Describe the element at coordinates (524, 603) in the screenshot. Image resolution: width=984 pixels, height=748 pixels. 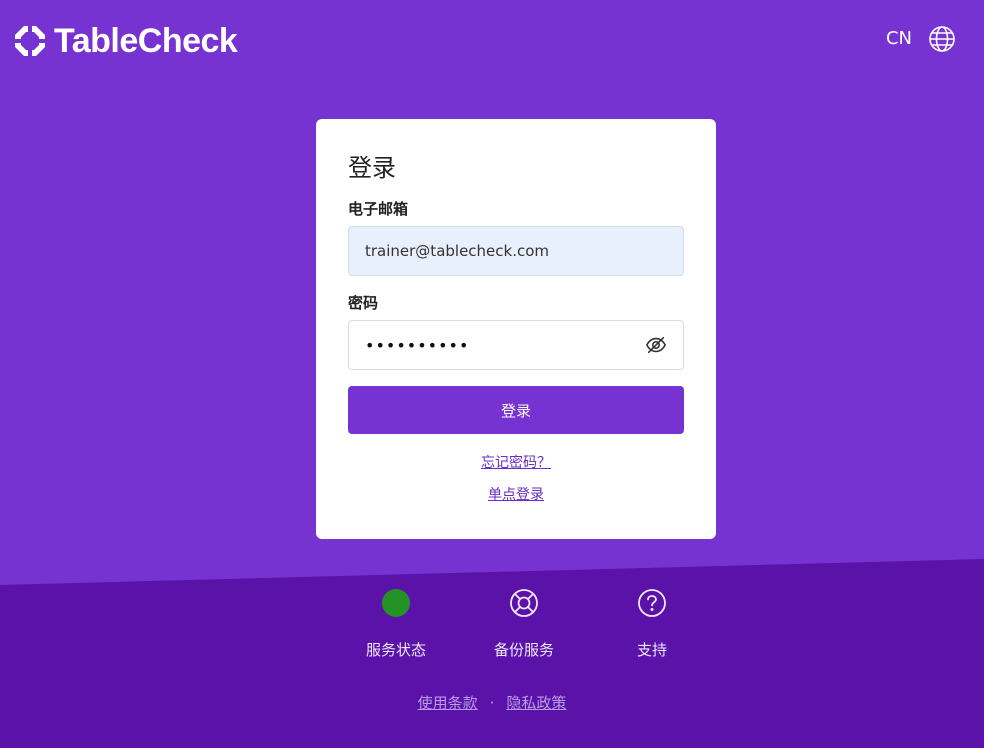
I see `lifebuoy-icon` at that location.